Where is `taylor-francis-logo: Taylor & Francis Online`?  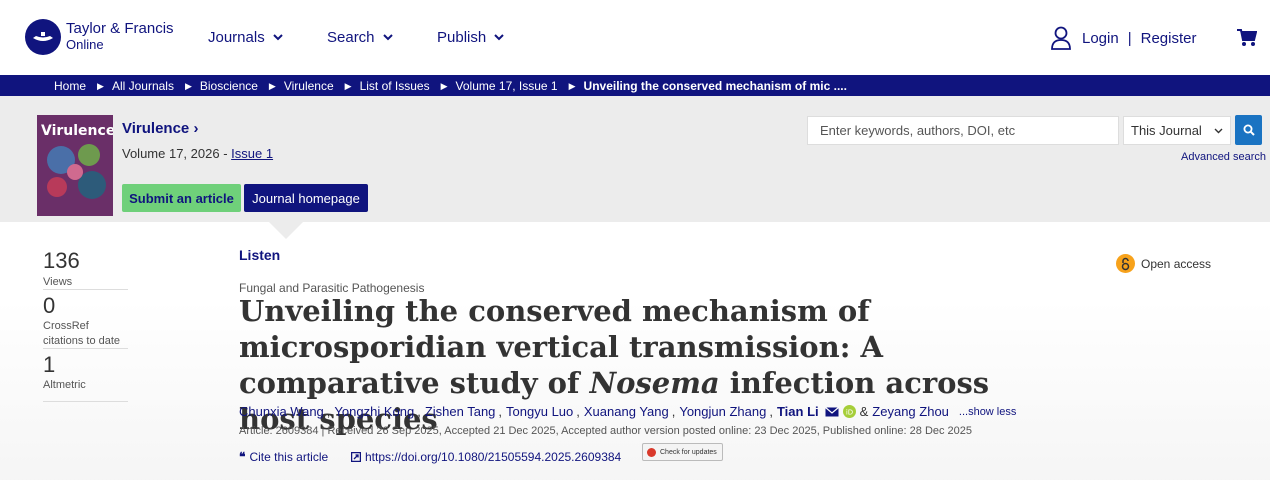 taylor-francis-logo: Taylor & Francis Online is located at coordinates (99, 37).